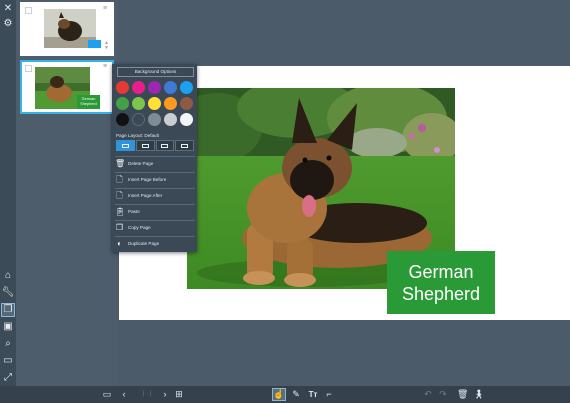 The height and width of the screenshot is (403, 570). Describe the element at coordinates (119, 195) in the screenshot. I see `insert-after-icon: 🗋︎` at that location.